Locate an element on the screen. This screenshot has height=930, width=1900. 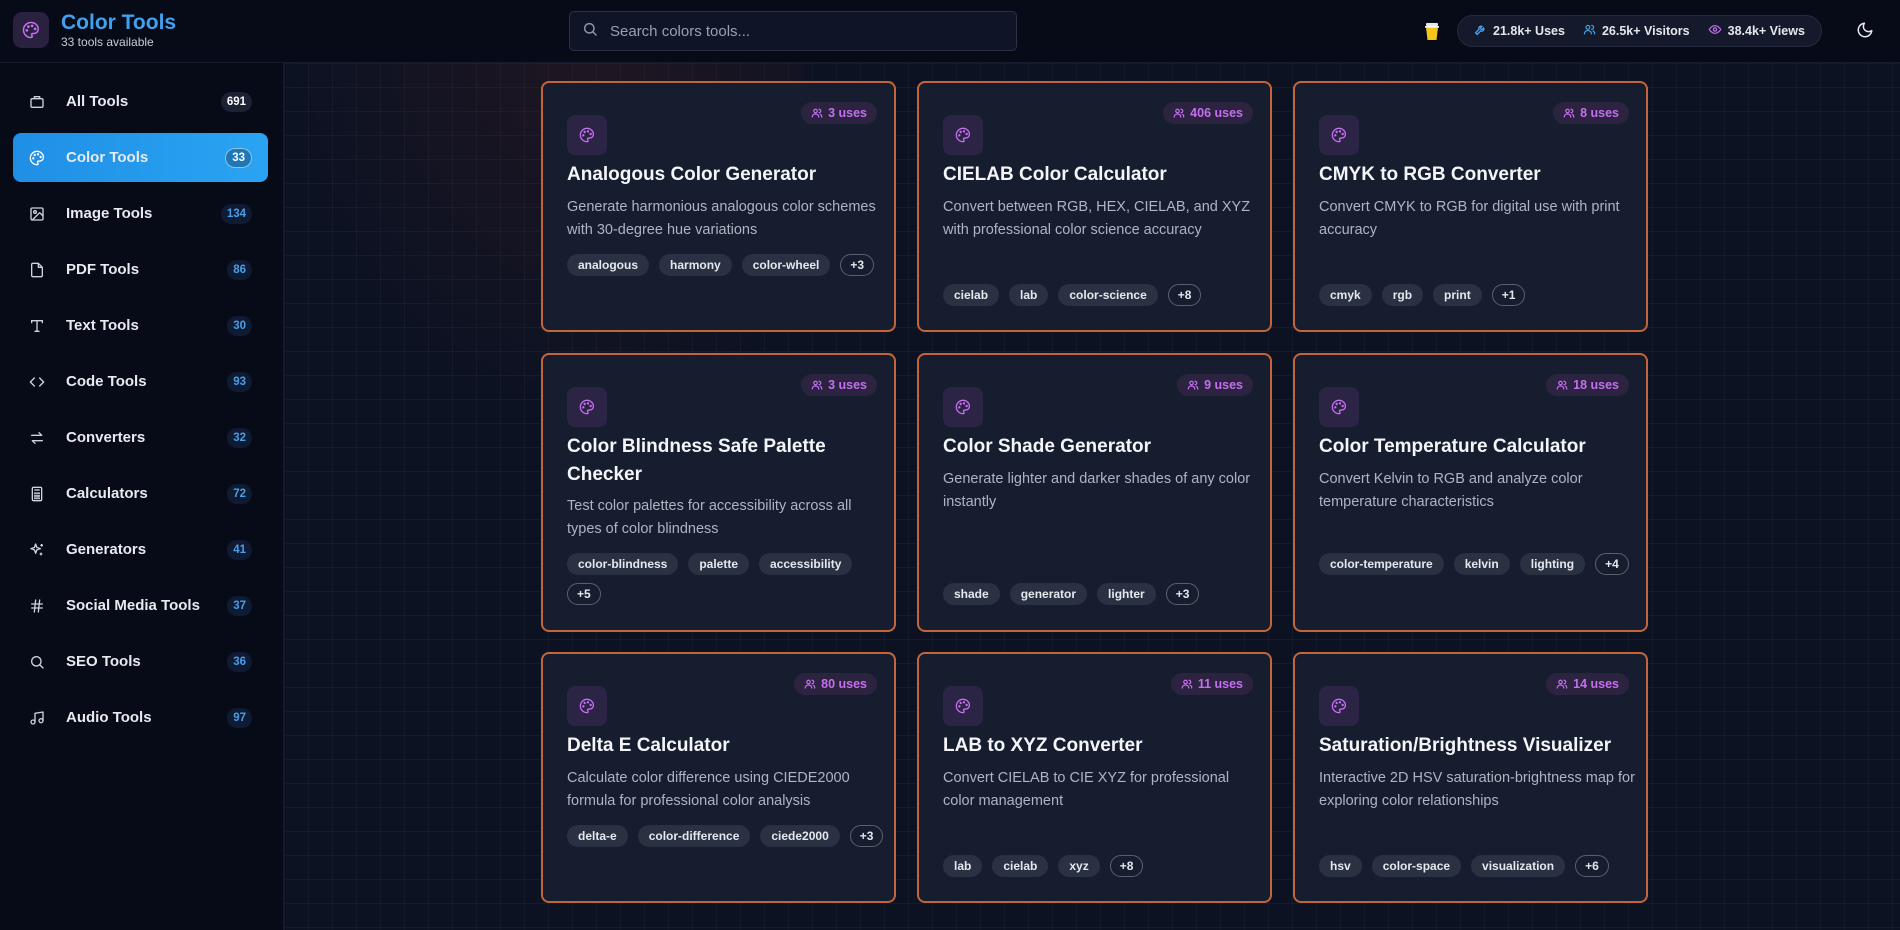
search-box is located at coordinates (793, 31).